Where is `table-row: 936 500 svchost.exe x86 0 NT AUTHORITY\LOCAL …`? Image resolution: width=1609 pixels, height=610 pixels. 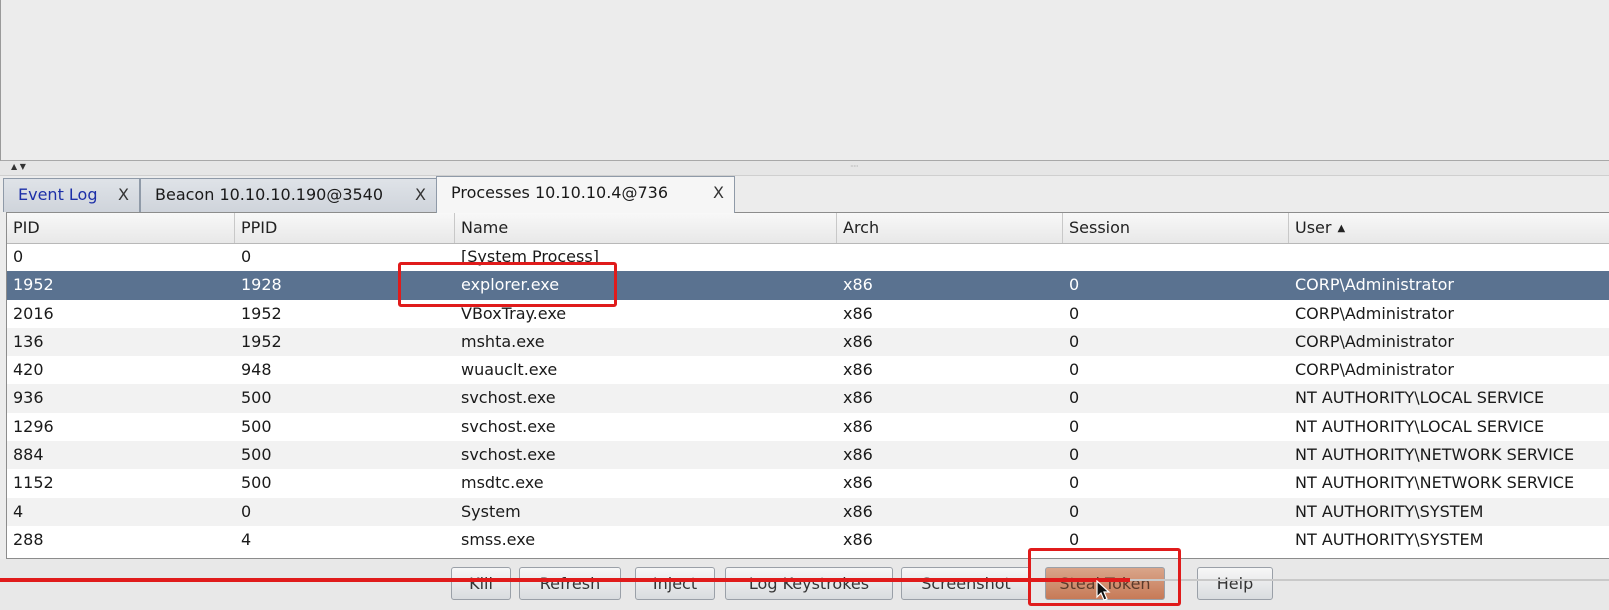 table-row: 936 500 svchost.exe x86 0 NT AUTHORITY\LOCAL … is located at coordinates (808, 398).